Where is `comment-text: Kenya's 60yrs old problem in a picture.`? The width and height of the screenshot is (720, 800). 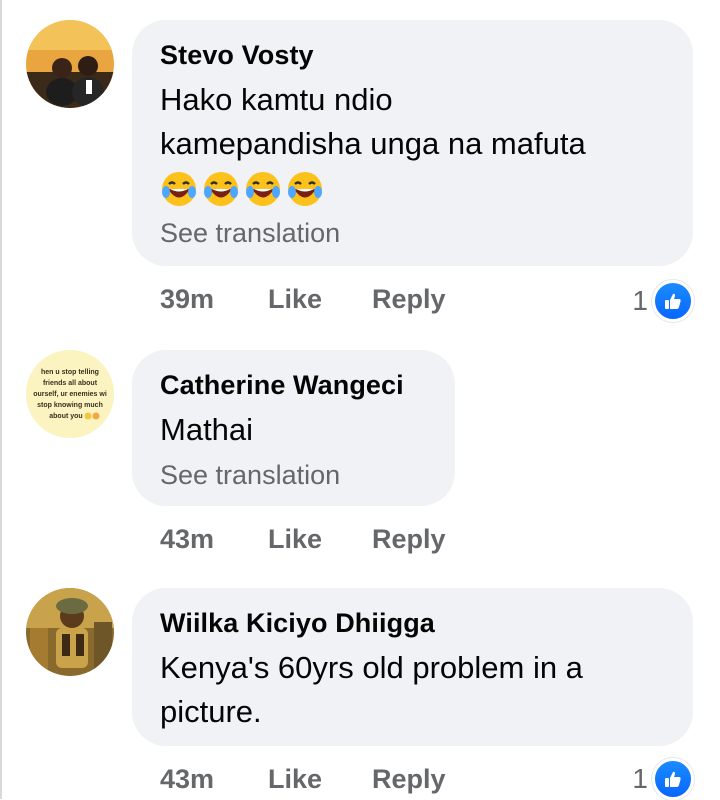 comment-text: Kenya's 60yrs old problem in a picture. is located at coordinates (371, 689).